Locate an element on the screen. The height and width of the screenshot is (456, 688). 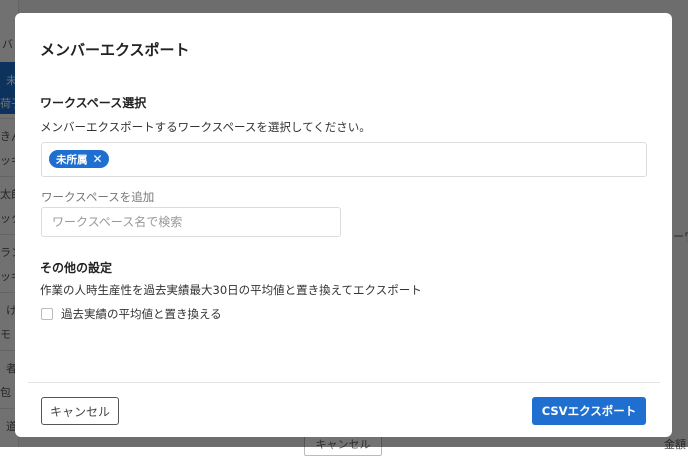
csv-export-button: CSVエクスポート is located at coordinates (589, 411).